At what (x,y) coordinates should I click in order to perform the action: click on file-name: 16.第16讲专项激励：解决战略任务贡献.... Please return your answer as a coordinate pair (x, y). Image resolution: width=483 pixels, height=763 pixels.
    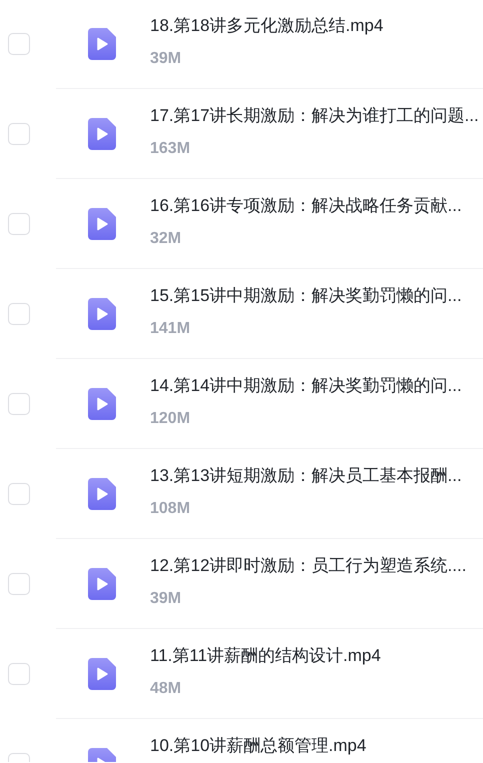
    Looking at the image, I should click on (306, 206).